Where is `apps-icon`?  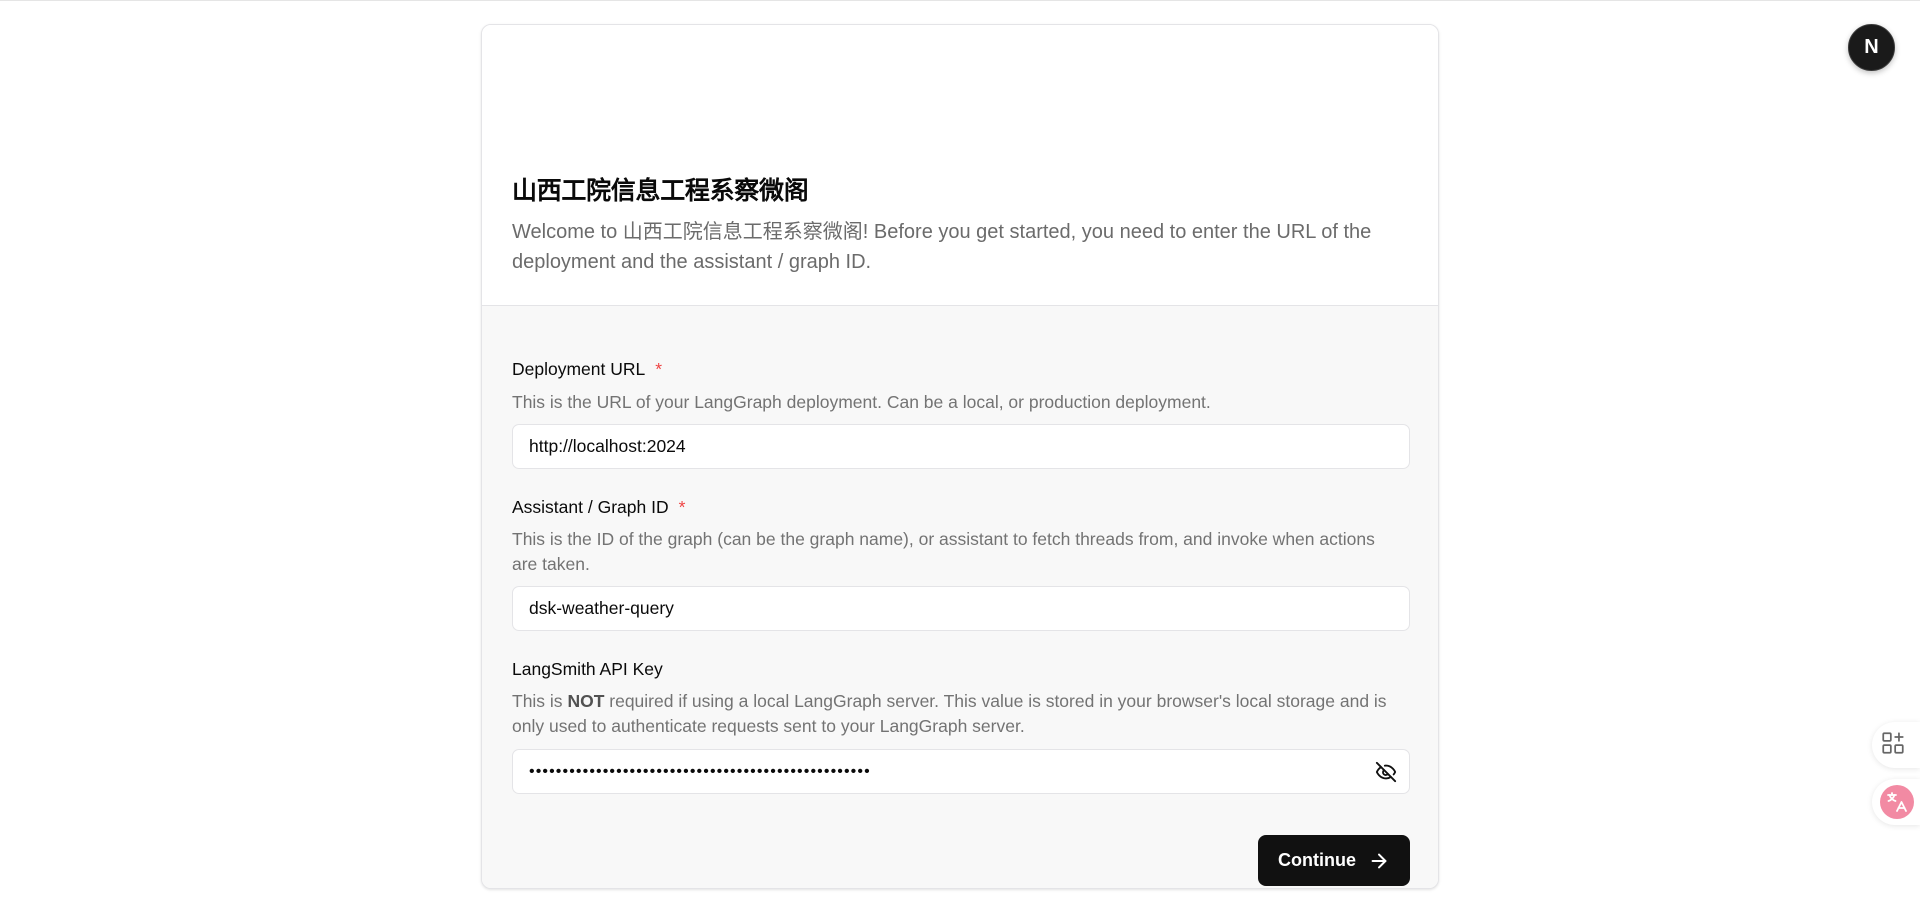 apps-icon is located at coordinates (1893, 745).